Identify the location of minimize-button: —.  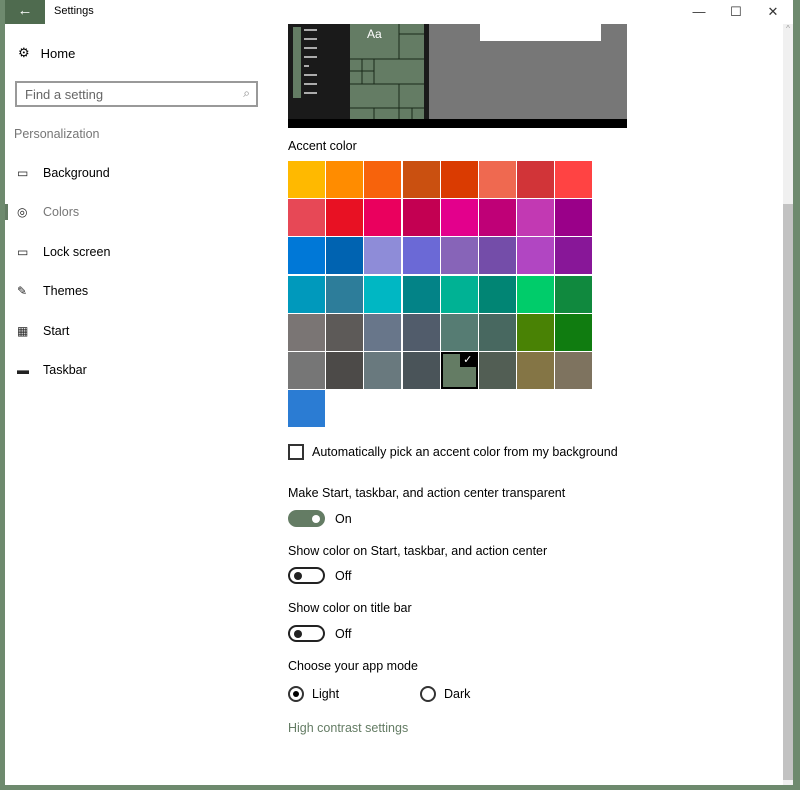
(699, 12).